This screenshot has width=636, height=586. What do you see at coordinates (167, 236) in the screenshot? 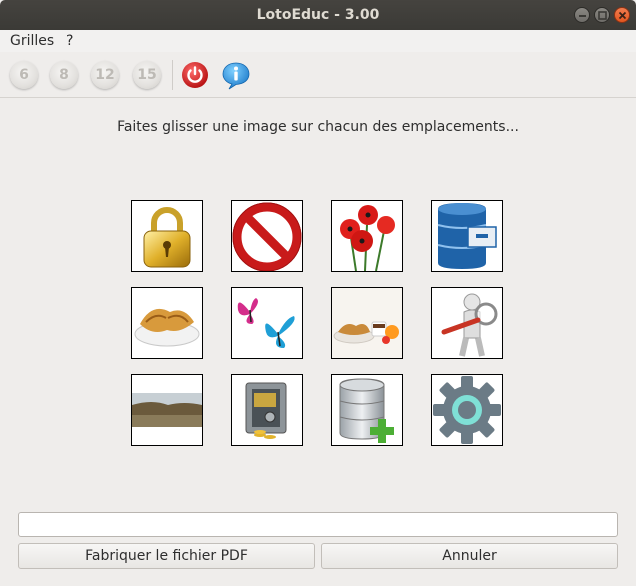
I see `padlock-image` at bounding box center [167, 236].